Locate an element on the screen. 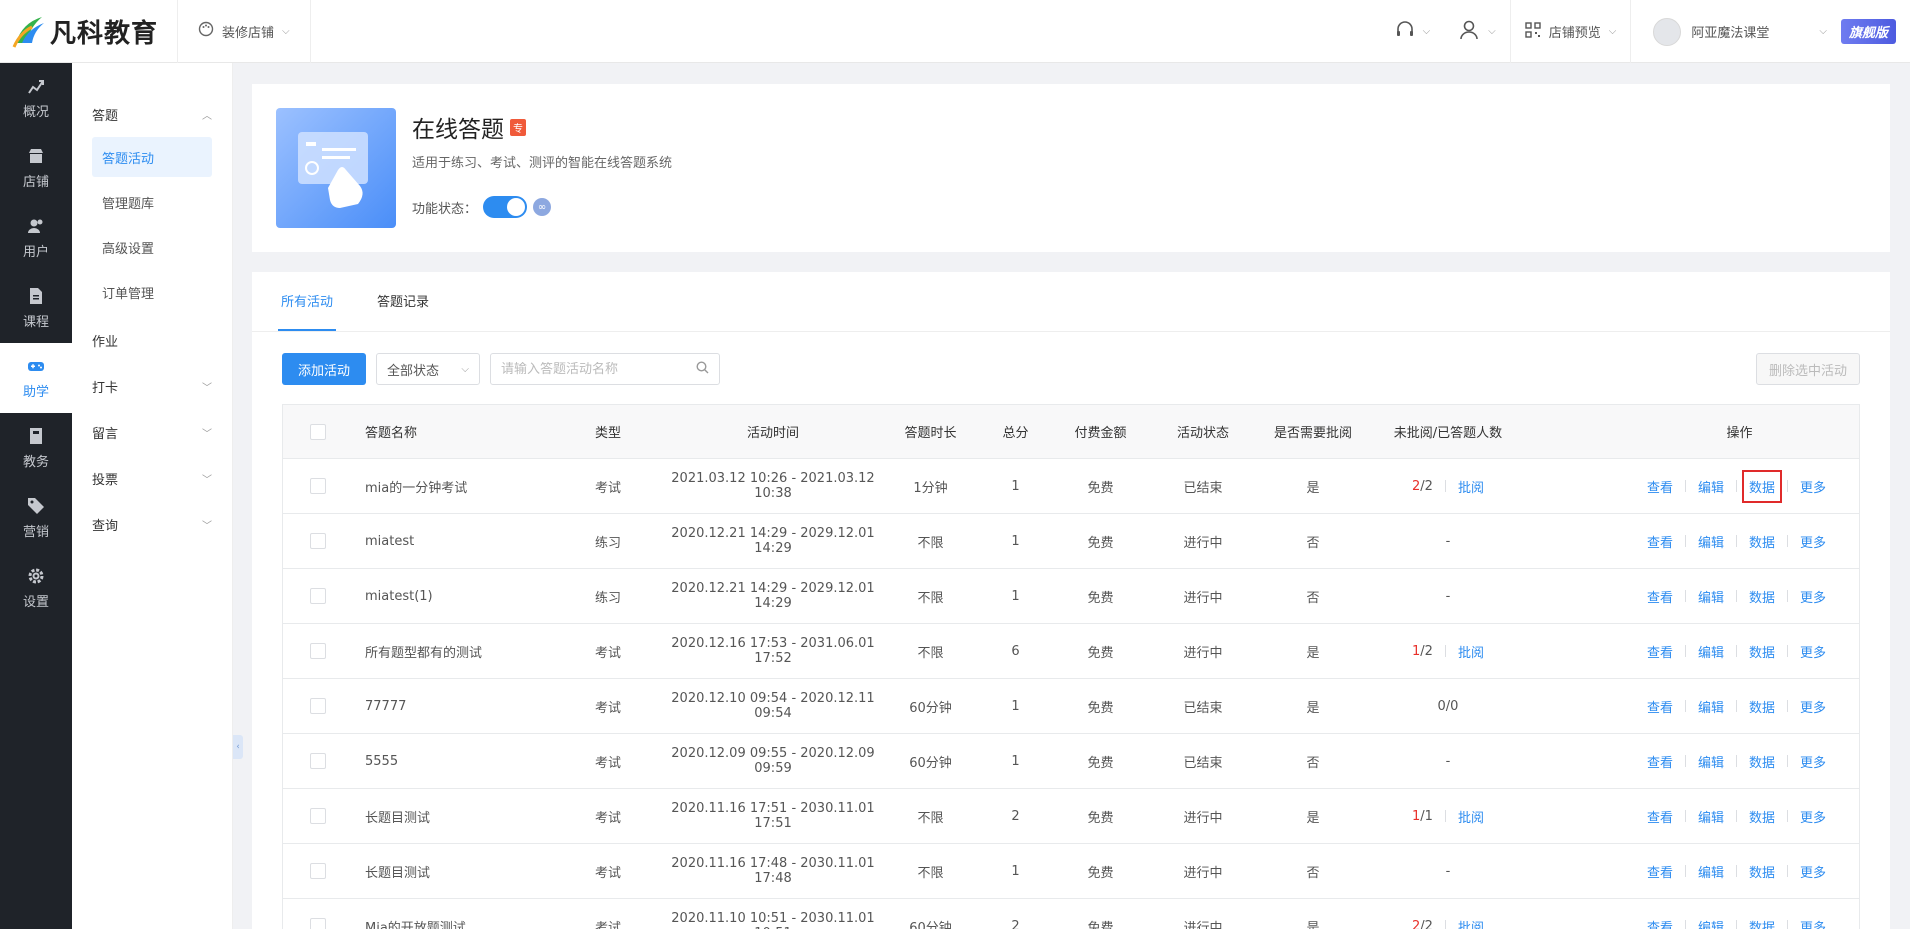 Image resolution: width=1910 pixels, height=929 pixels. support-menu: ⌵ is located at coordinates (1413, 31).